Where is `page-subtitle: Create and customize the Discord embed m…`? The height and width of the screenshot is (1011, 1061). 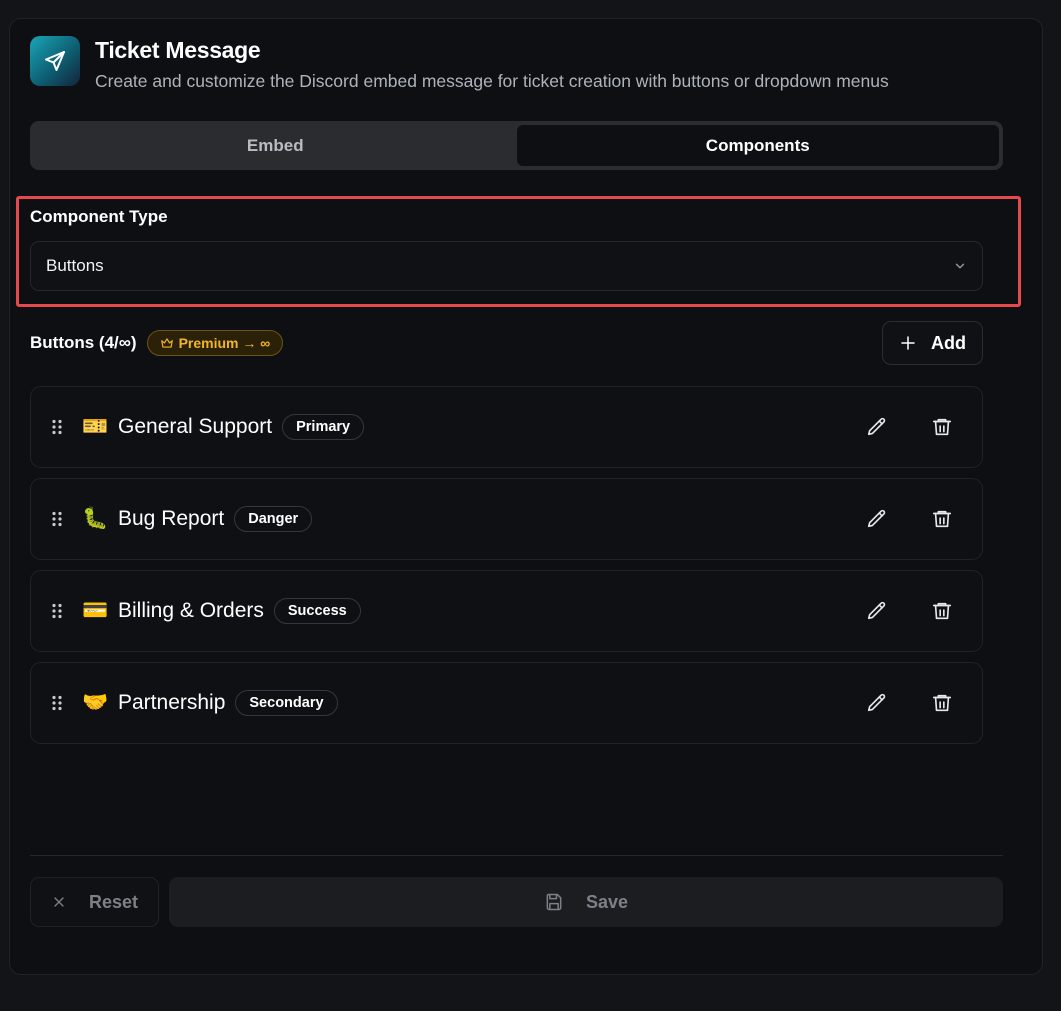 page-subtitle: Create and customize the Discord embed m… is located at coordinates (492, 81).